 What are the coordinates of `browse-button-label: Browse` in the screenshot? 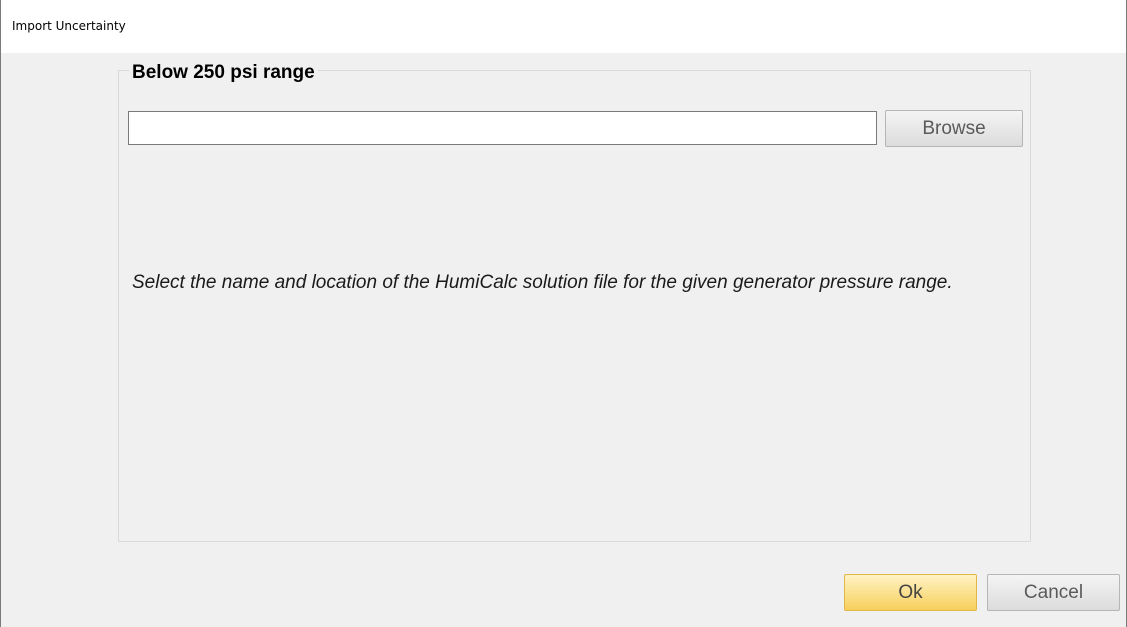 It's located at (954, 128).